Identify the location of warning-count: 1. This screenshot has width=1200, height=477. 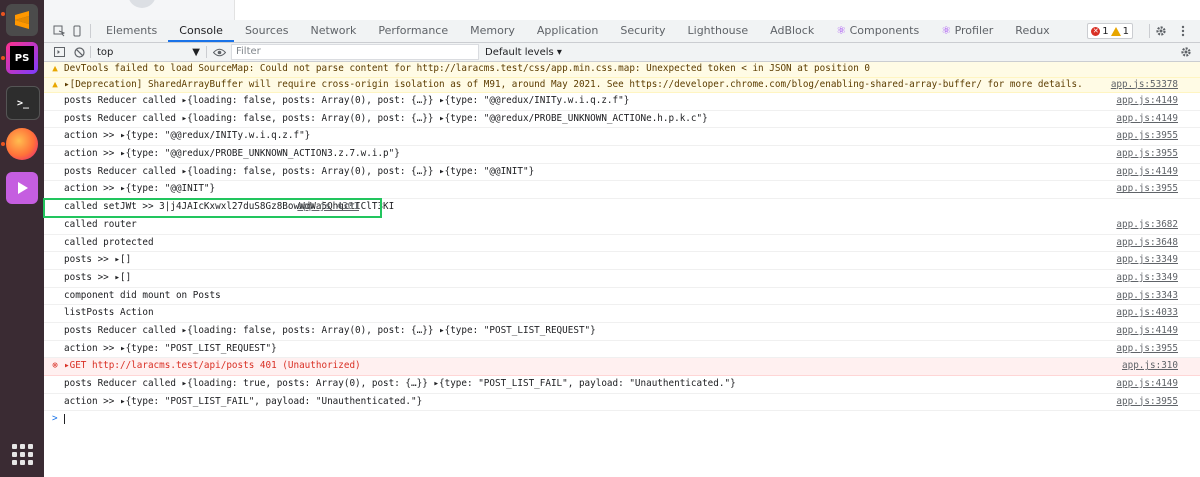
(1125, 31).